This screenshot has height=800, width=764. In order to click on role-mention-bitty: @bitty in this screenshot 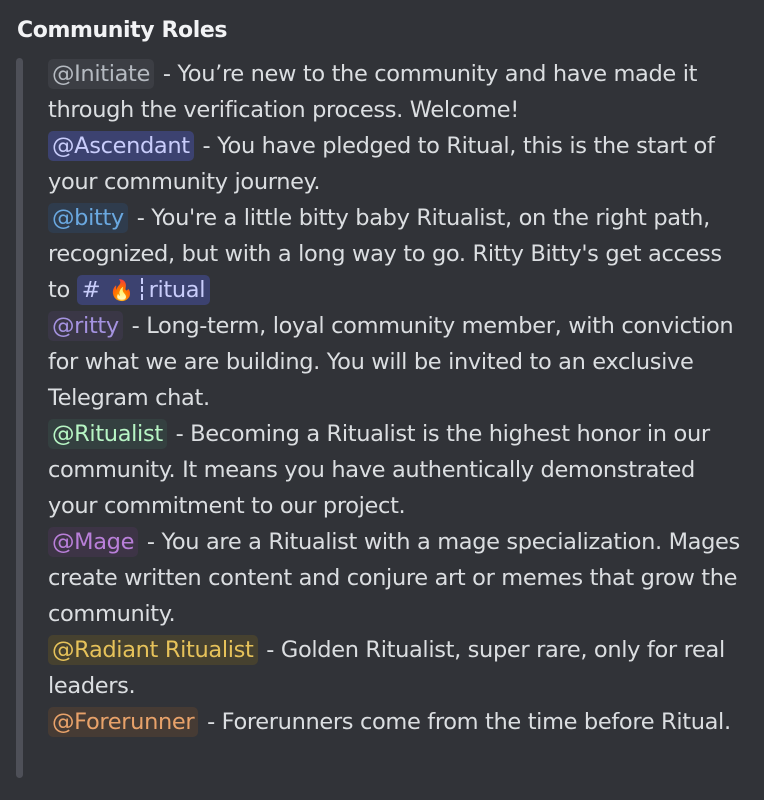, I will do `click(88, 218)`.